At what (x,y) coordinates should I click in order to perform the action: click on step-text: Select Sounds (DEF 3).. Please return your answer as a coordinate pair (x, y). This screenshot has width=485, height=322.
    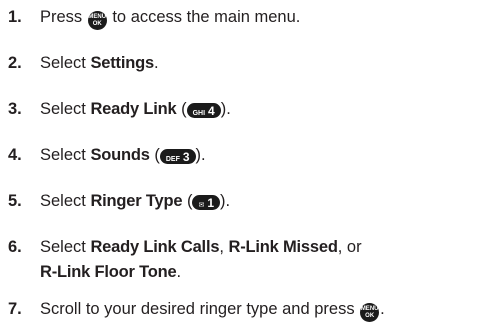
    Looking at the image, I should click on (123, 155).